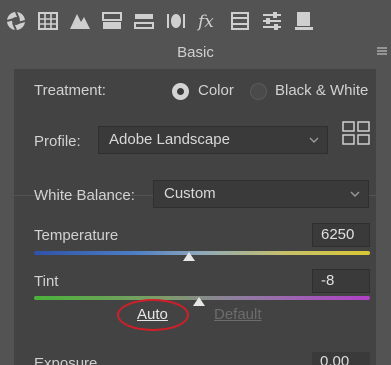 This screenshot has height=365, width=391. I want to click on calibration-icon, so click(240, 21).